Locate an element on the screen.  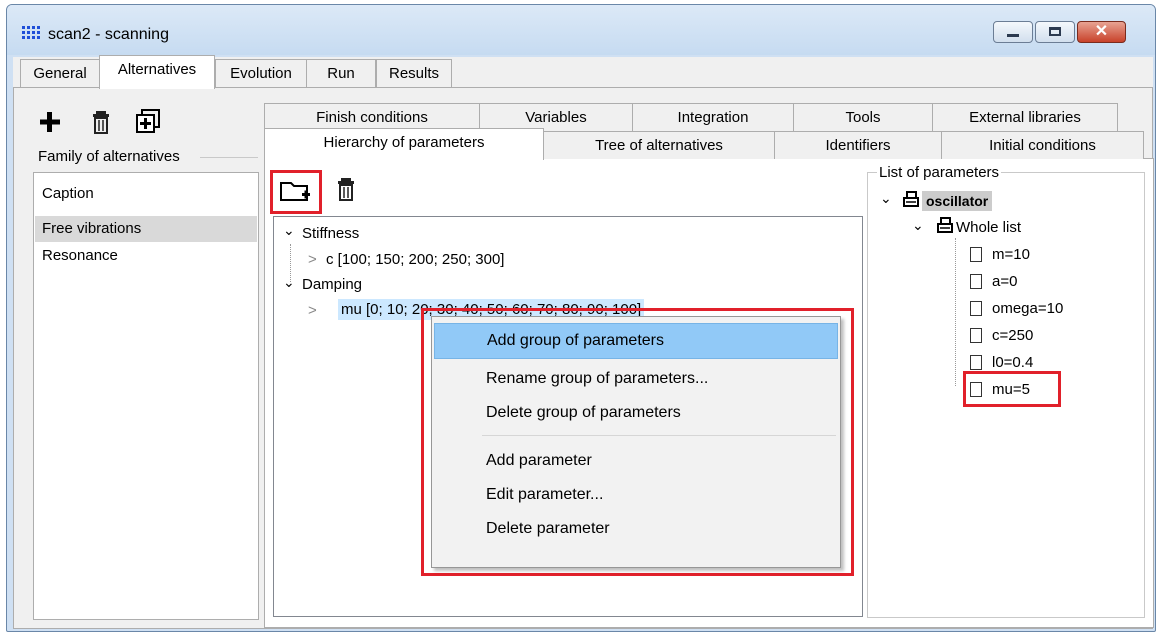
param-item-mu: mu=5 is located at coordinates (1011, 389).